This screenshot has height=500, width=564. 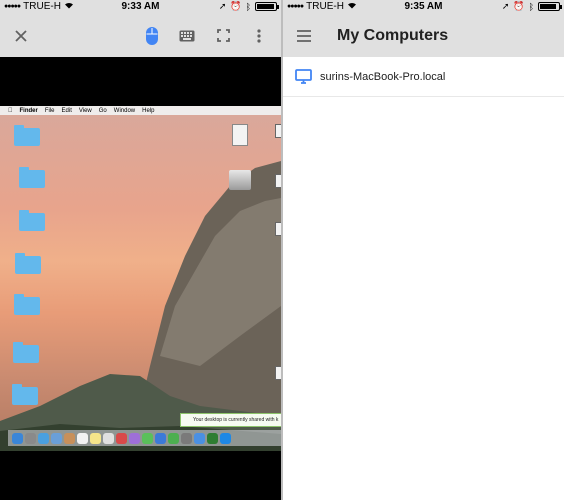 What do you see at coordinates (240, 135) in the screenshot?
I see `document-icon` at bounding box center [240, 135].